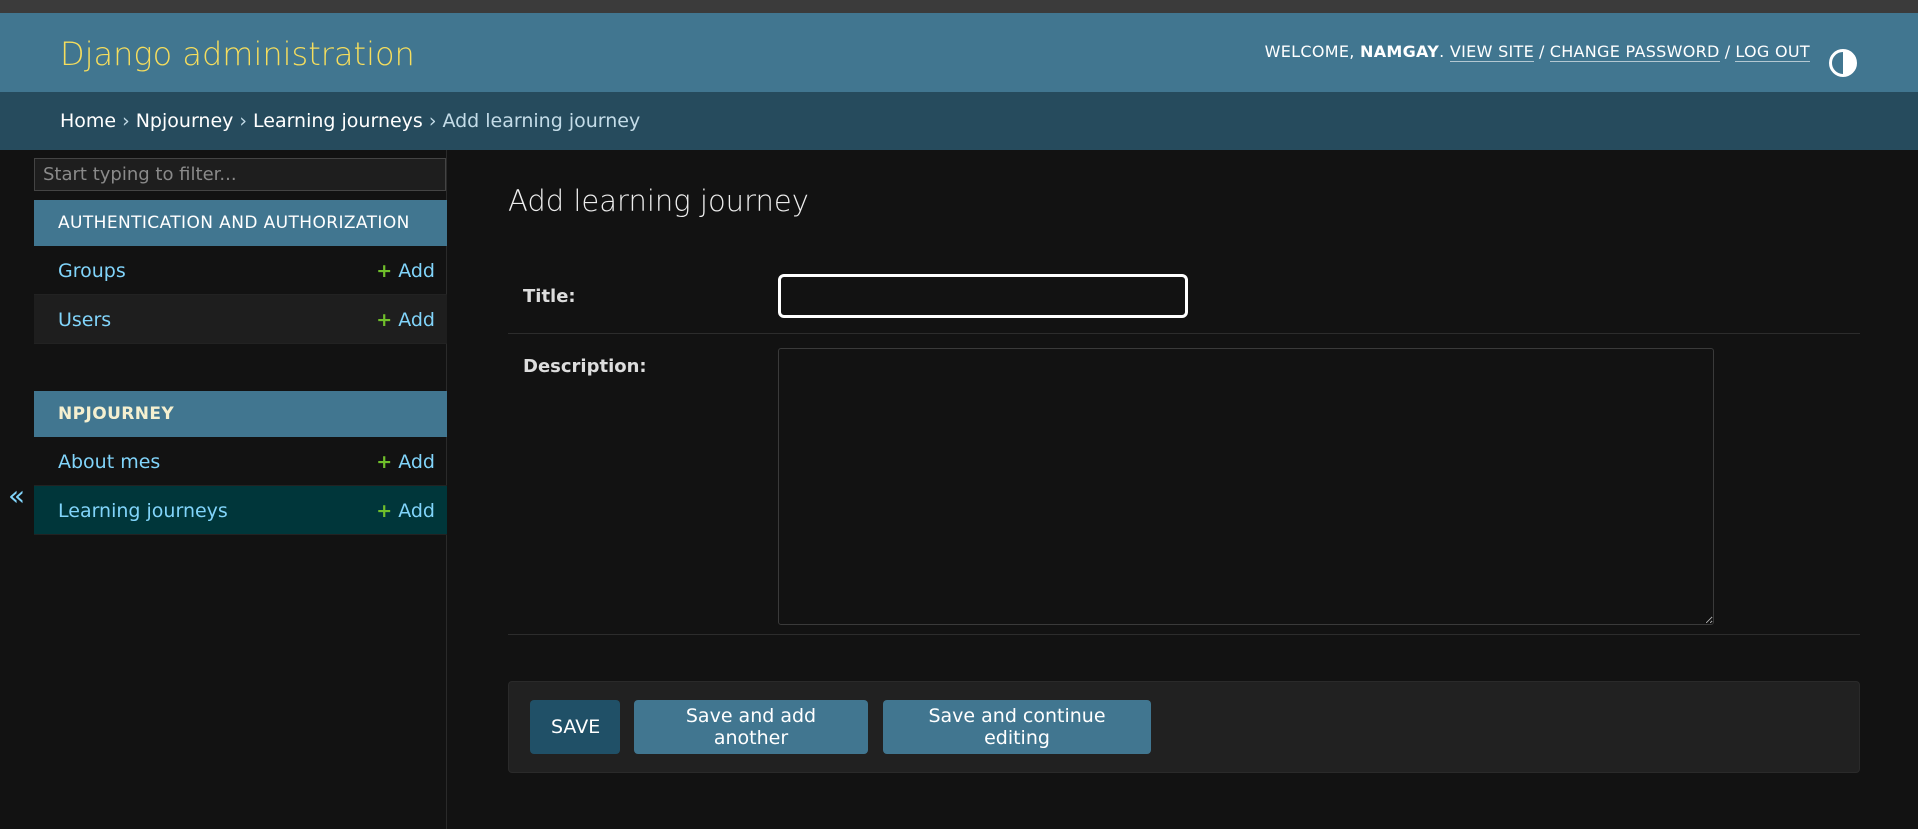  Describe the element at coordinates (92, 271) in the screenshot. I see `sidebar-item-groups-link: Groups` at that location.